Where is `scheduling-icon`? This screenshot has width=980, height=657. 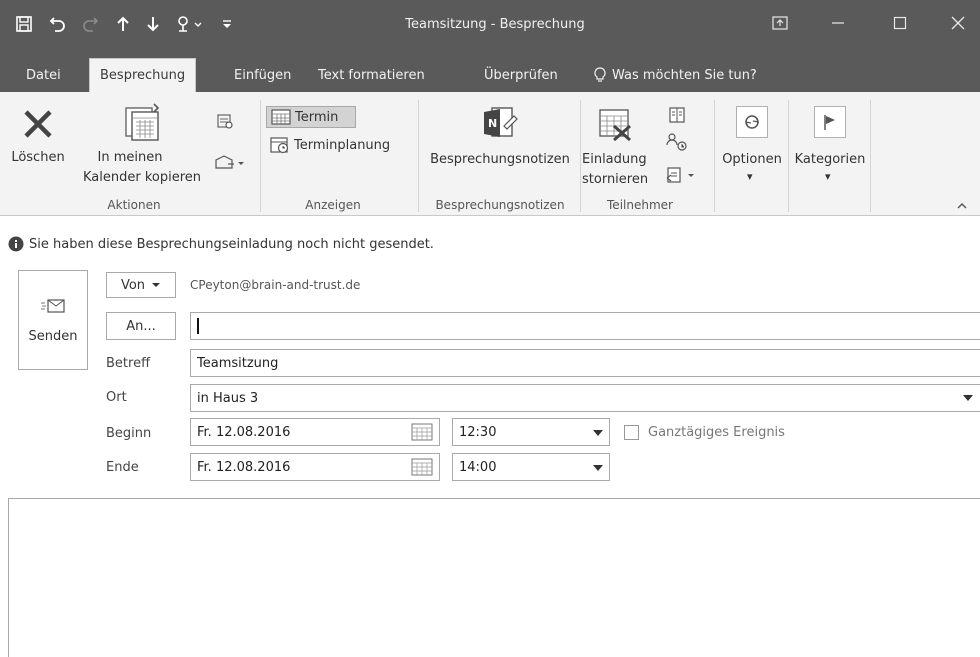 scheduling-icon is located at coordinates (279, 145).